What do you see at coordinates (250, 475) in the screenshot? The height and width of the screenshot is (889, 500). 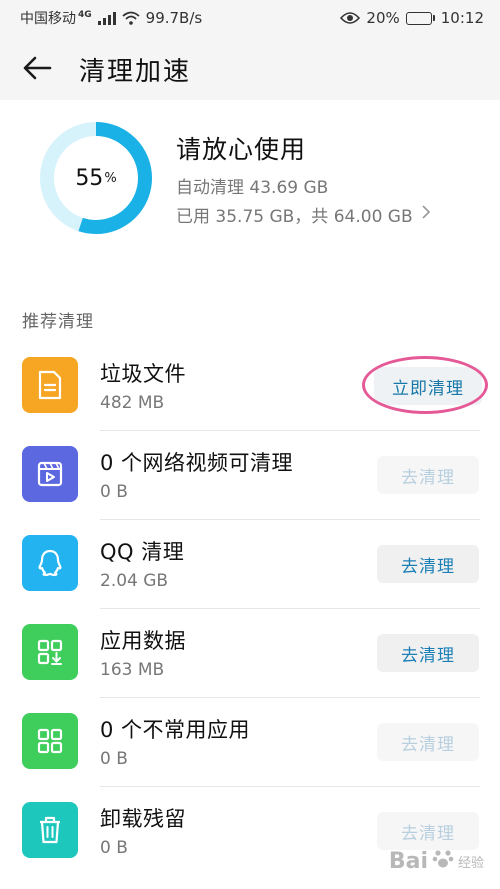 I see `list-item: 0 个网络视频可清理 0 B 去清理` at bounding box center [250, 475].